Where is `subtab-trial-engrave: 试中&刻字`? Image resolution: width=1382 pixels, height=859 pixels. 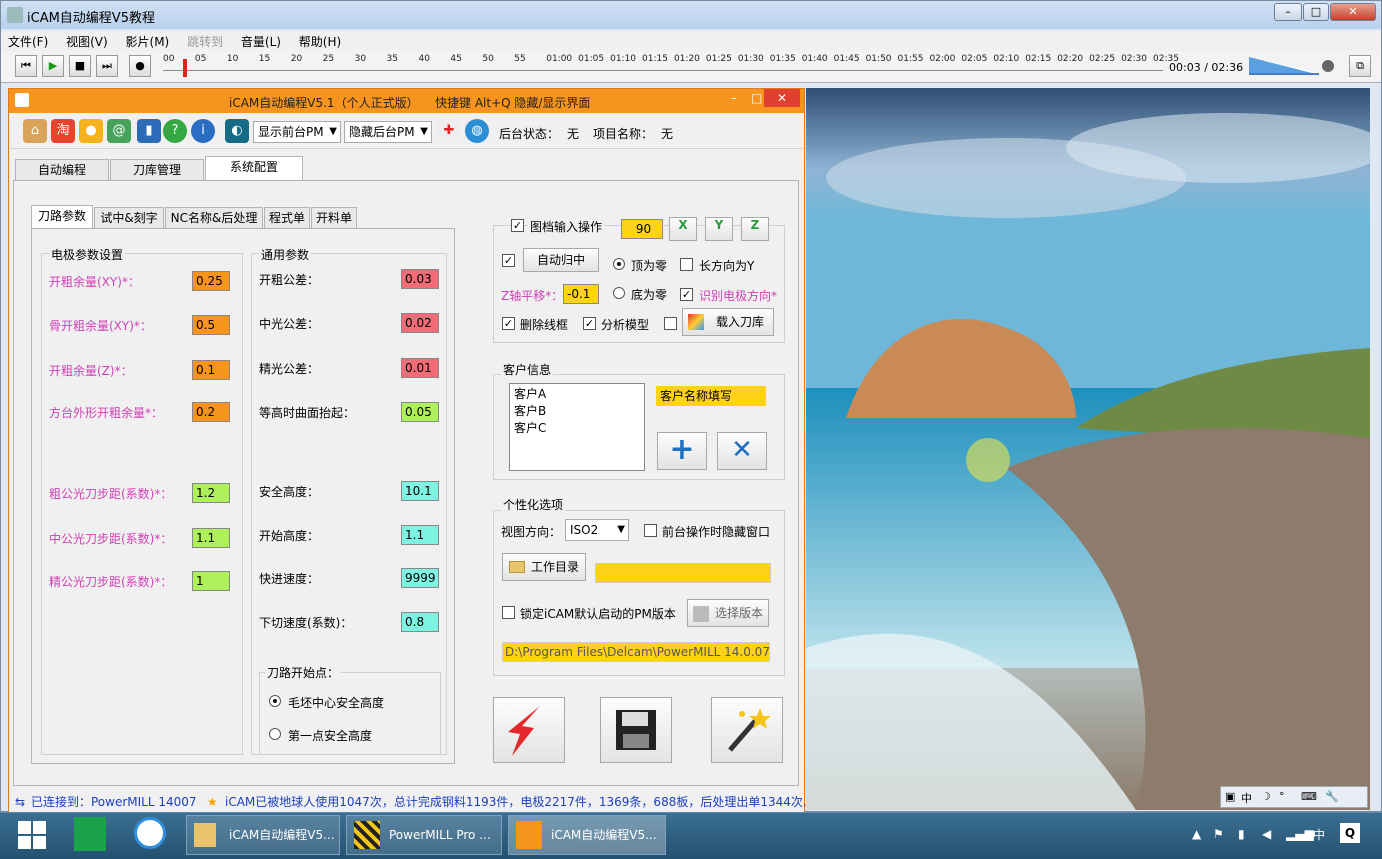
subtab-trial-engrave: 试中&刻字 is located at coordinates (129, 218).